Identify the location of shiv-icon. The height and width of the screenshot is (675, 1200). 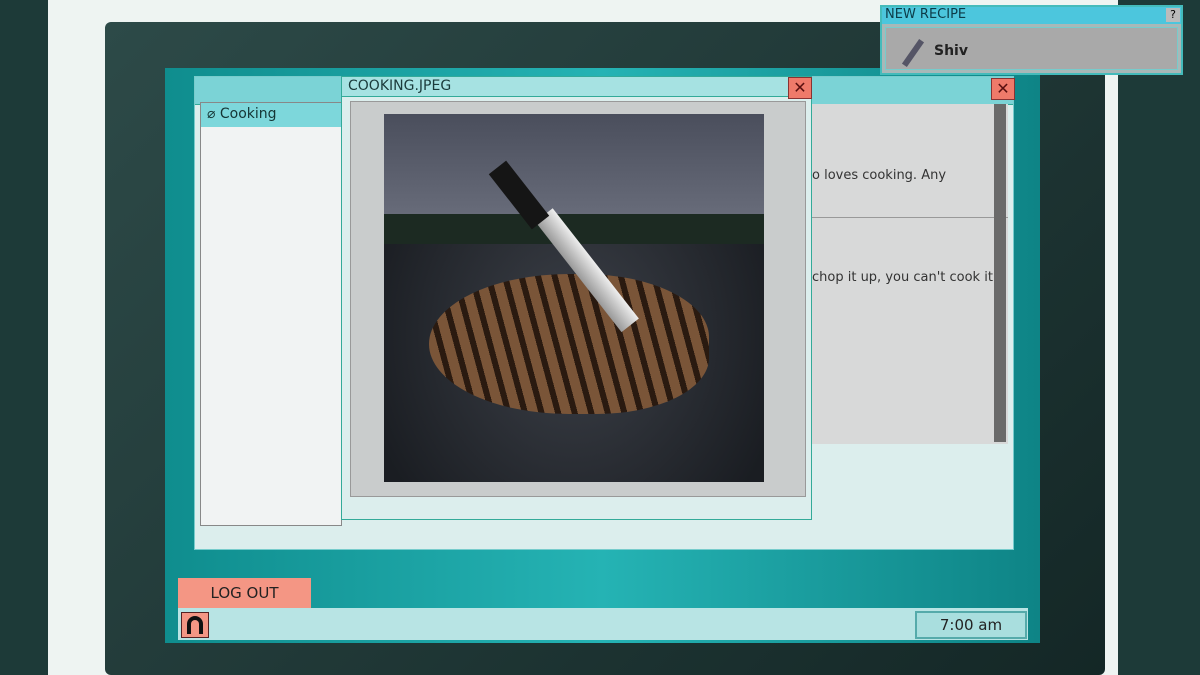
(913, 53).